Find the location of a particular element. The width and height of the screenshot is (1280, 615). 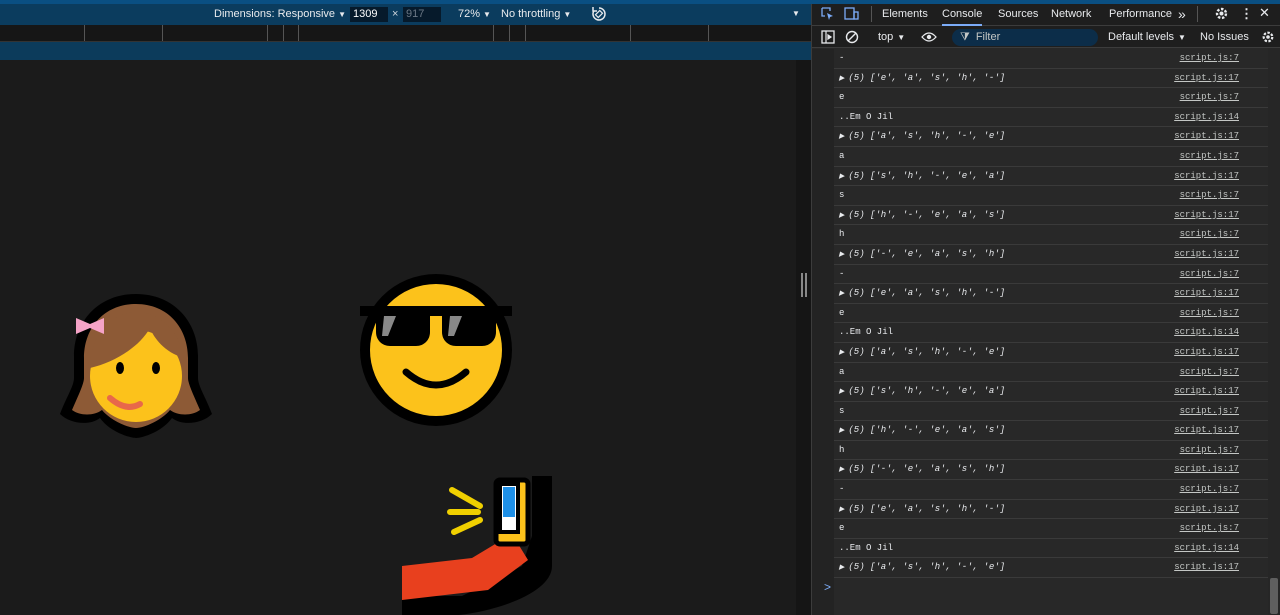

media-query-bar is located at coordinates (405, 33).